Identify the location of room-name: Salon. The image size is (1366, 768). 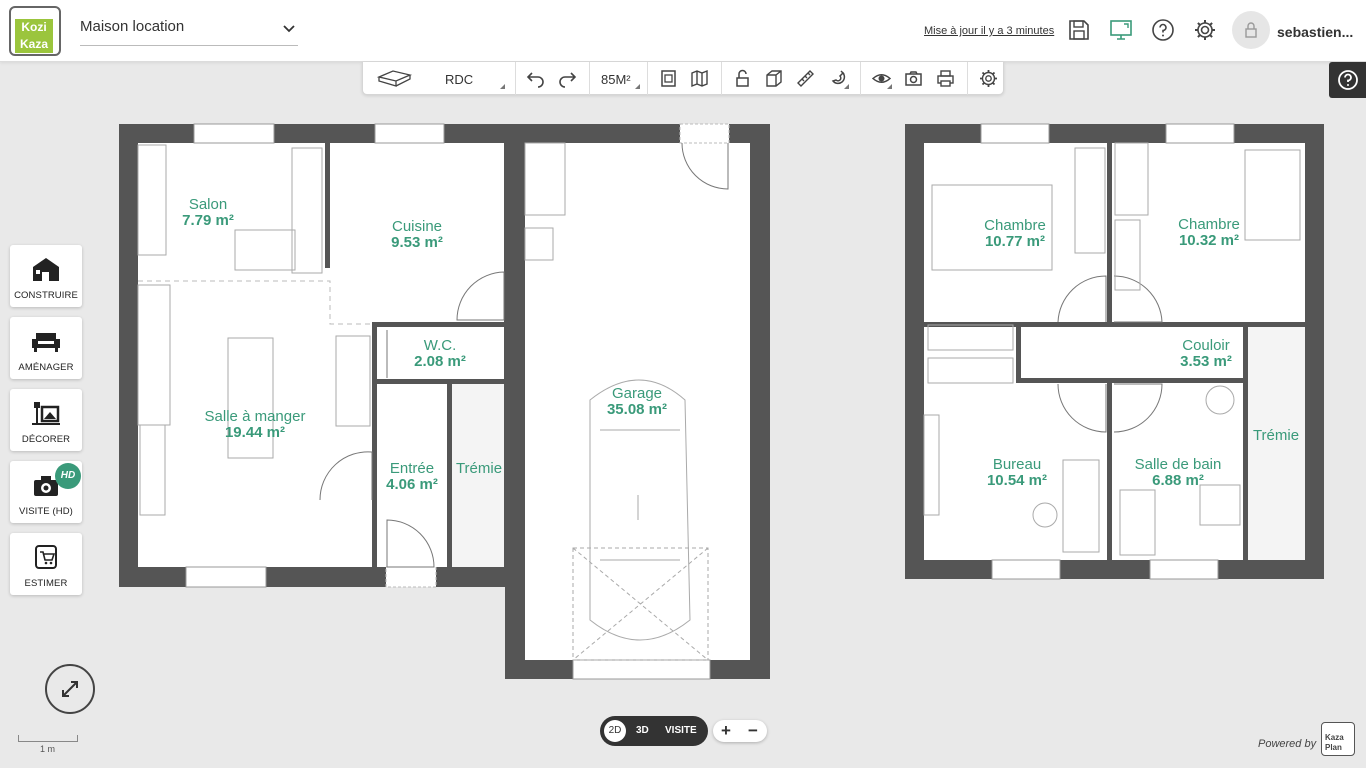
(208, 204).